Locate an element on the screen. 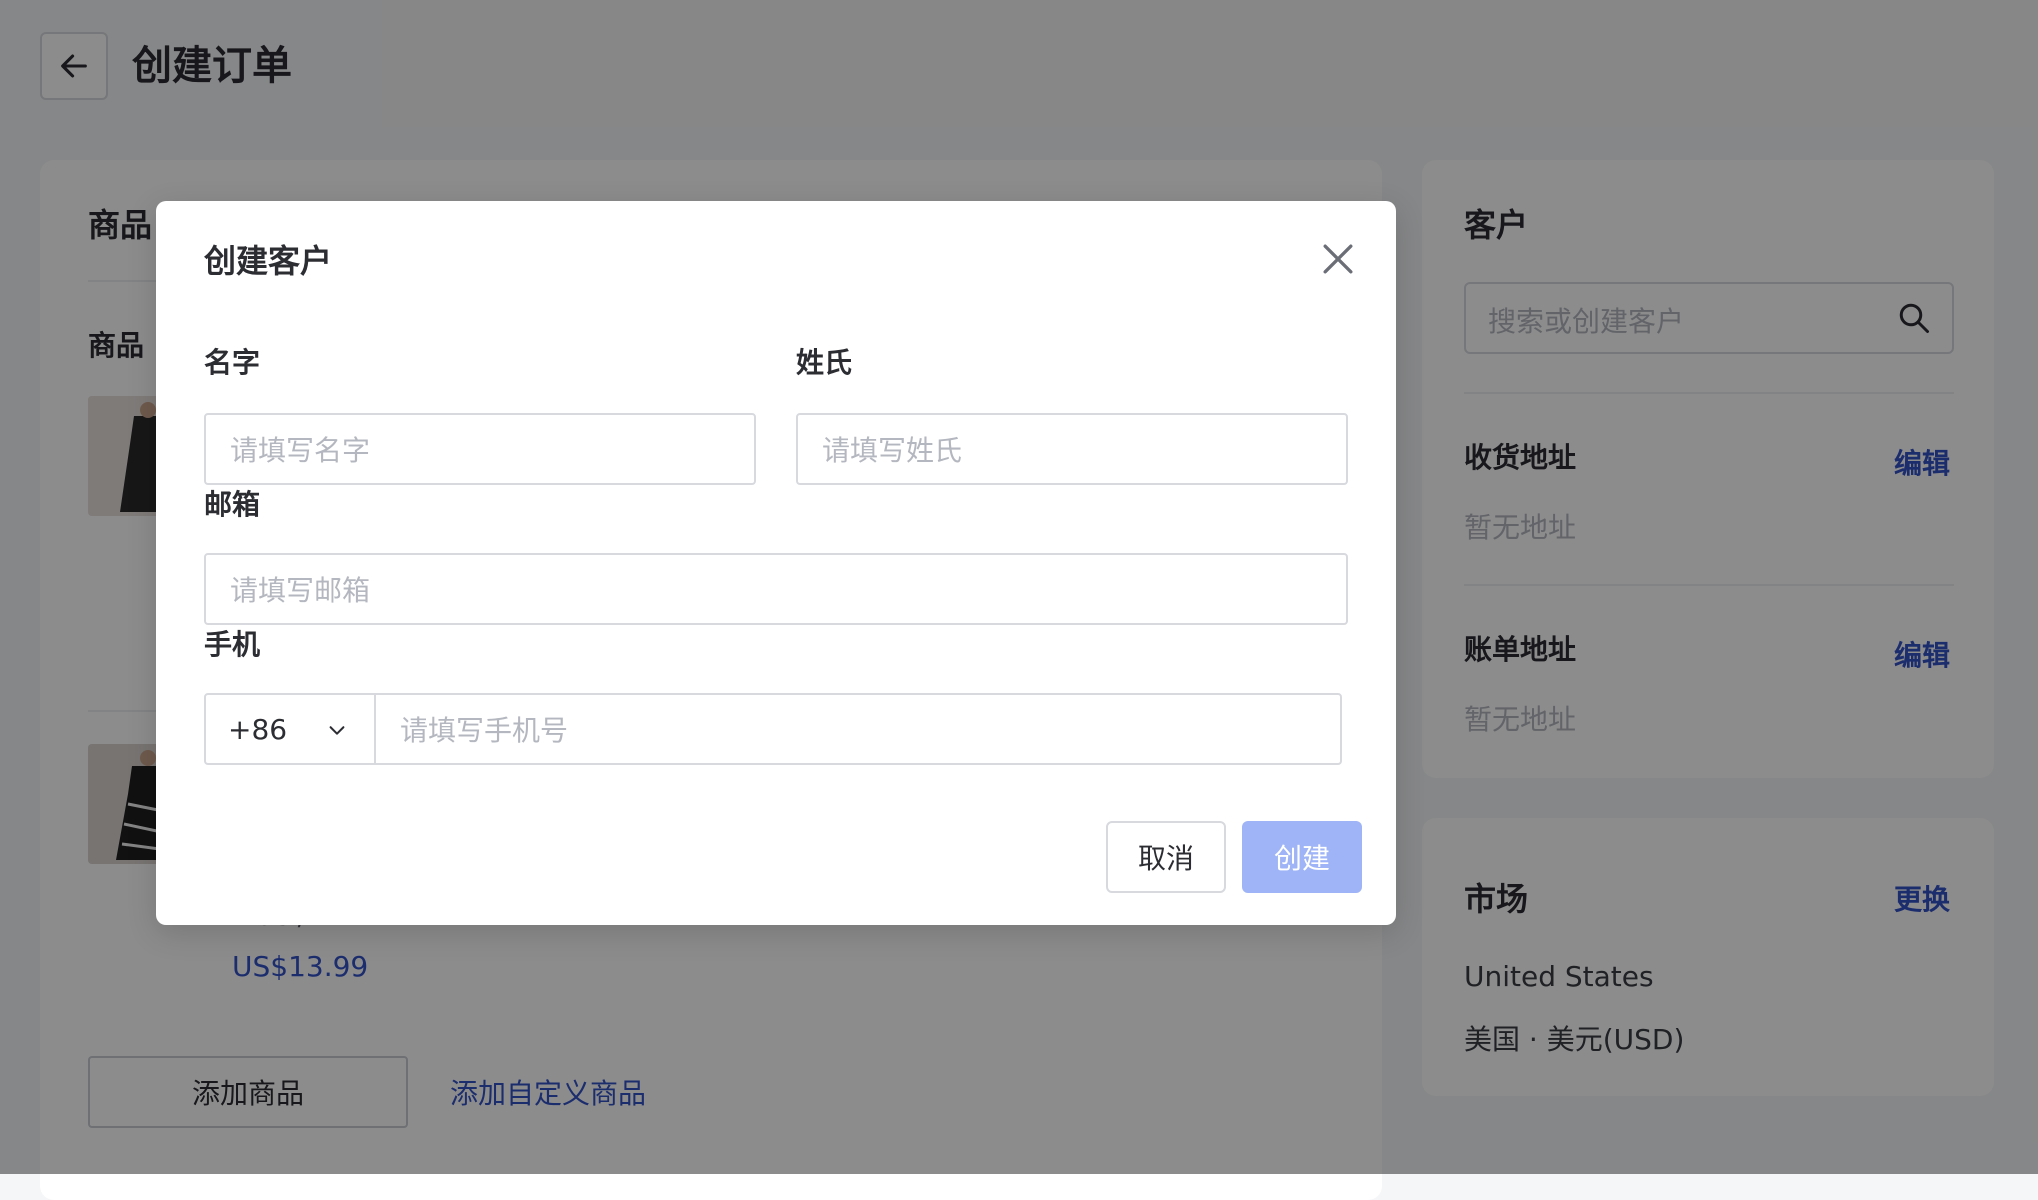 Image resolution: width=2038 pixels, height=1200 pixels. first-name-placeholder: 请填写名字 is located at coordinates (300, 450).